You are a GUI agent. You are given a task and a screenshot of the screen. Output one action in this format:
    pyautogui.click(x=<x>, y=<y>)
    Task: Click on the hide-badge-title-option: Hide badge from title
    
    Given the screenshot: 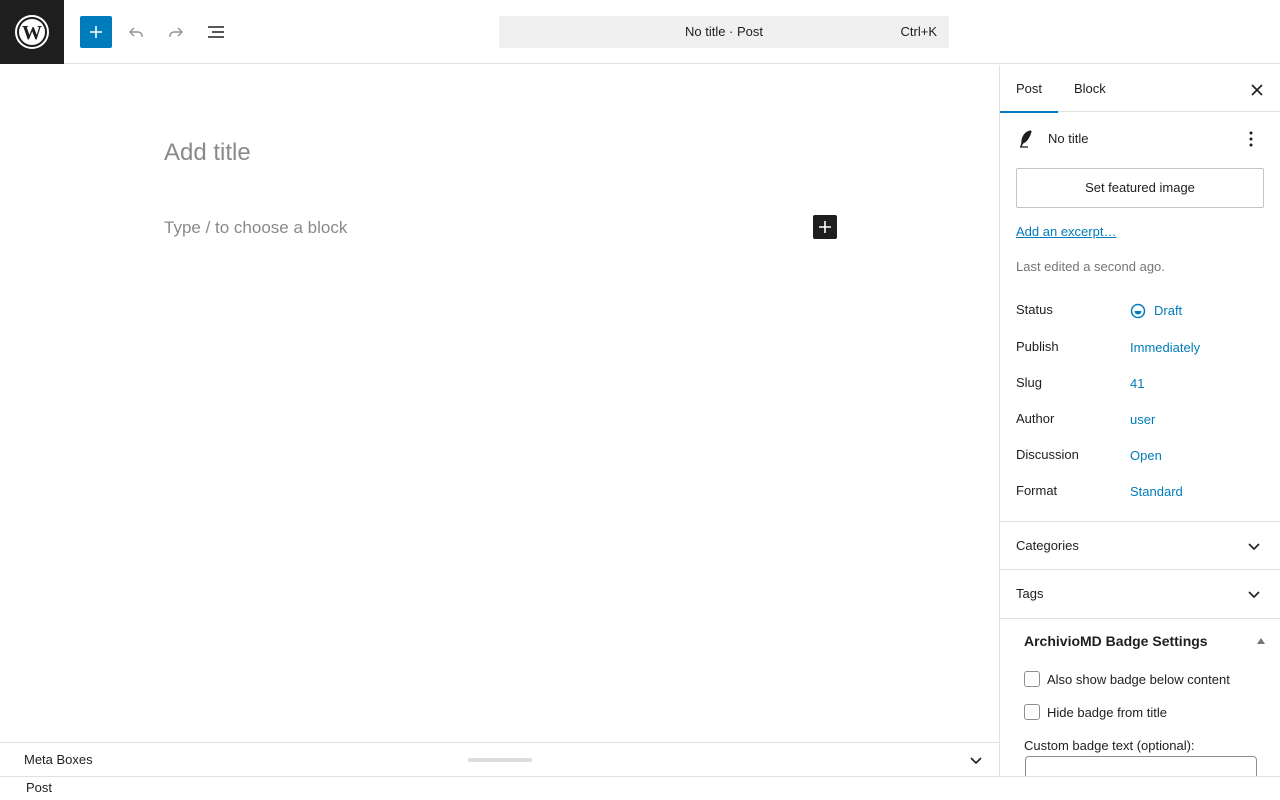 What is the action you would take?
    pyautogui.click(x=1095, y=712)
    